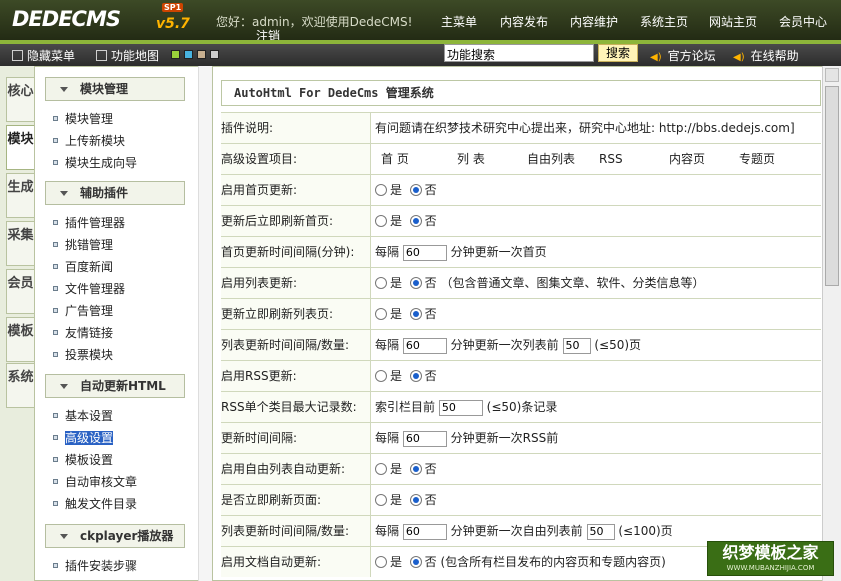  Describe the element at coordinates (459, 21) in the screenshot. I see `nav-main-menu: 主菜单` at that location.